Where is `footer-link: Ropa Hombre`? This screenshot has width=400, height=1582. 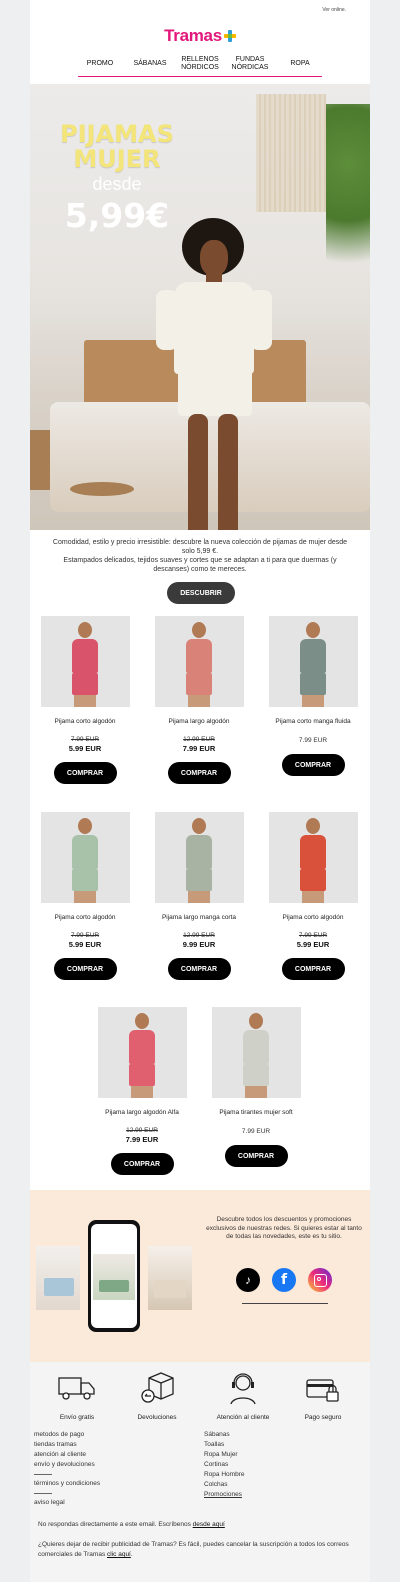 footer-link: Ropa Hombre is located at coordinates (224, 1475).